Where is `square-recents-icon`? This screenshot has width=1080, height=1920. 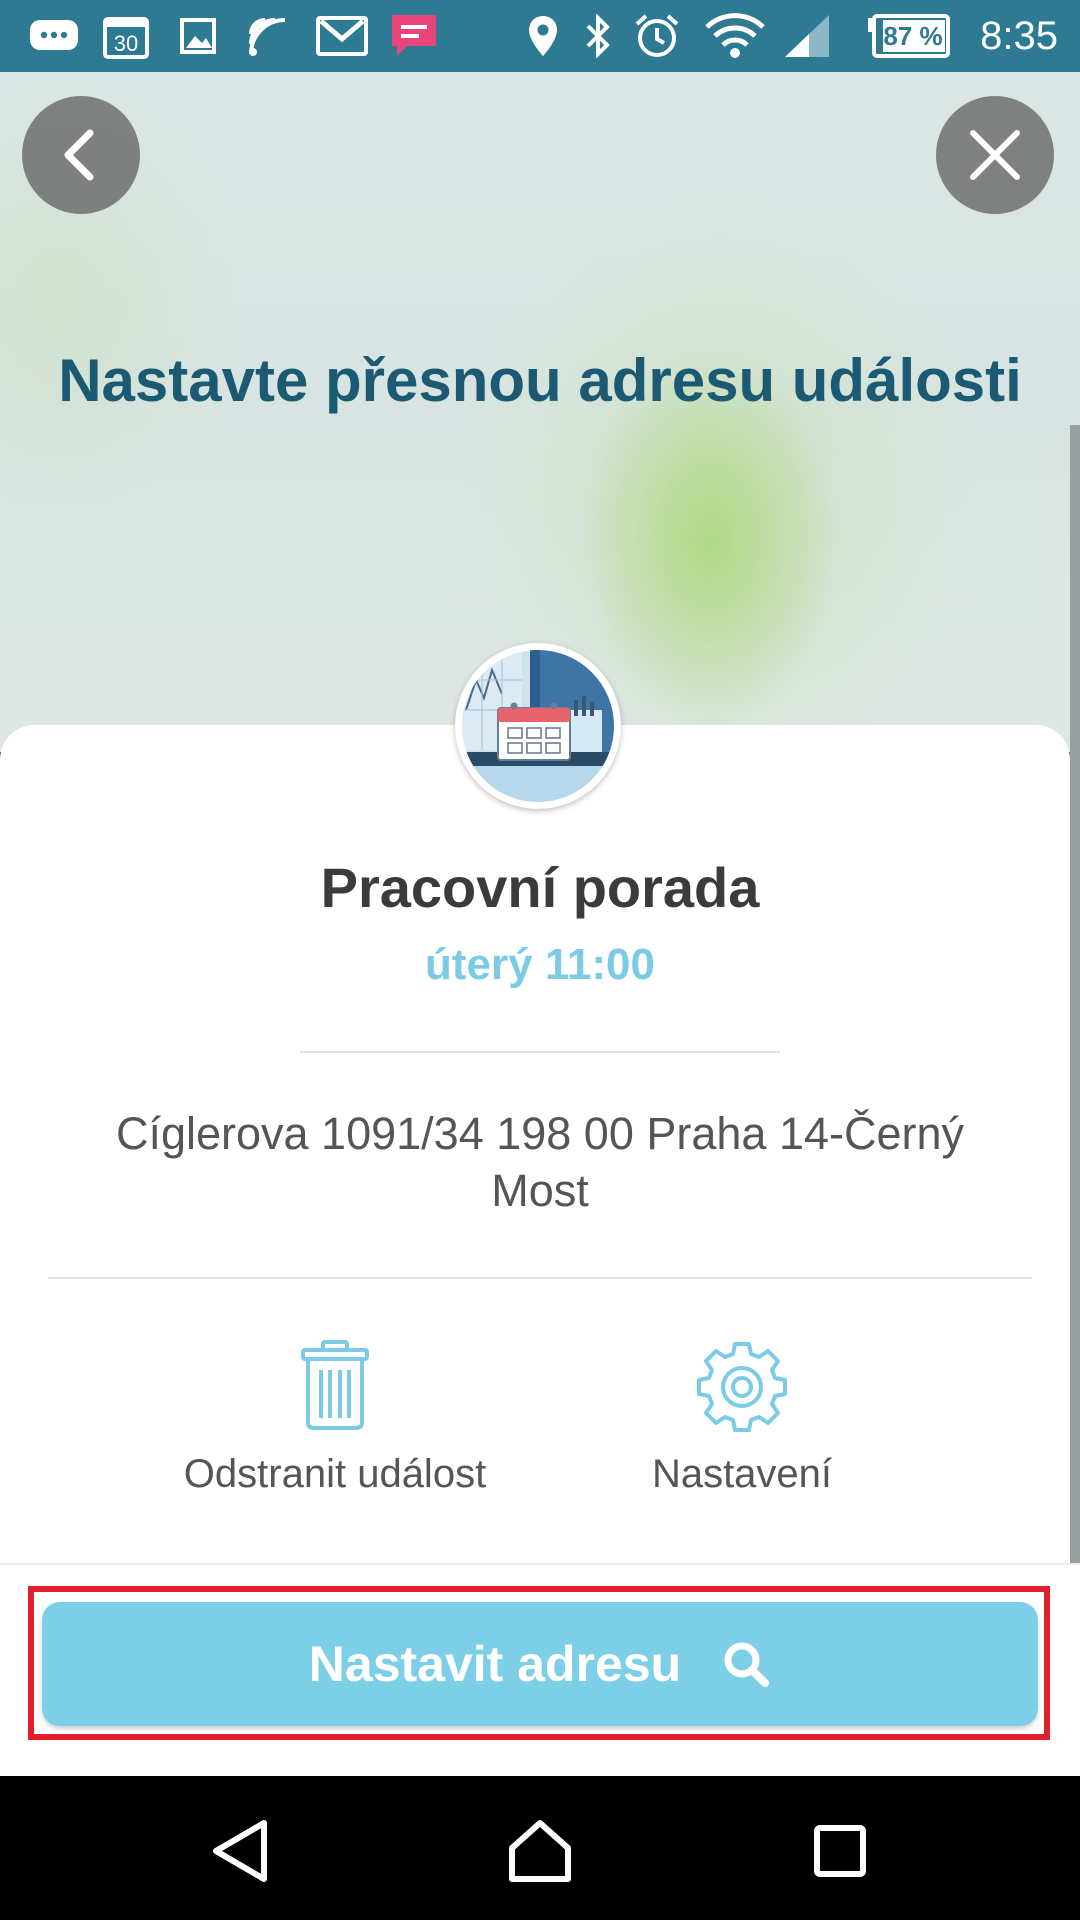 square-recents-icon is located at coordinates (840, 1851).